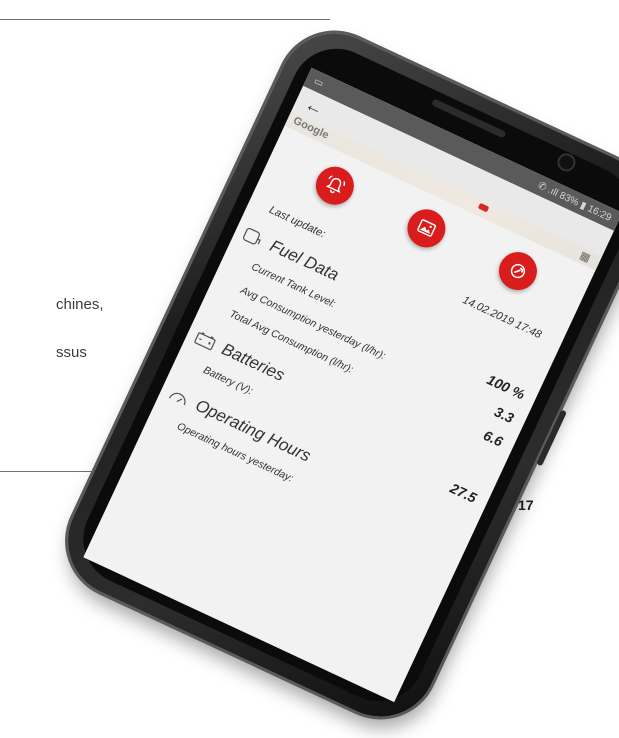  I want to click on back-arrow-icon: ←, so click(314, 106).